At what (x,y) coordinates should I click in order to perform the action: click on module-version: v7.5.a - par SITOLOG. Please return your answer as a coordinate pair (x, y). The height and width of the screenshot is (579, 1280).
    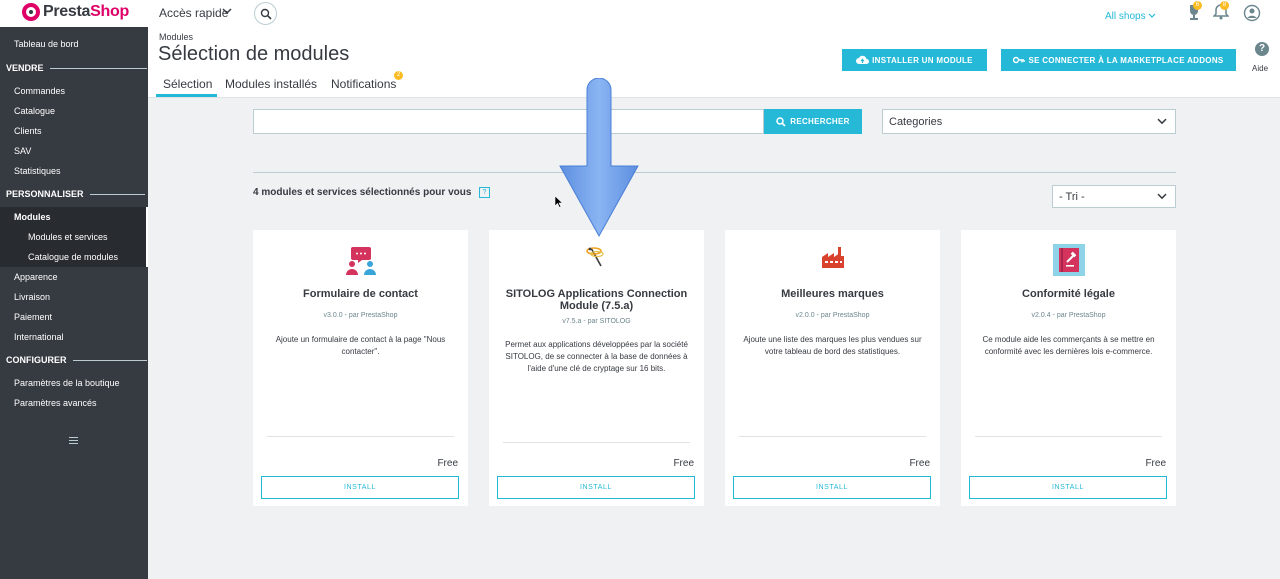
    Looking at the image, I should click on (596, 321).